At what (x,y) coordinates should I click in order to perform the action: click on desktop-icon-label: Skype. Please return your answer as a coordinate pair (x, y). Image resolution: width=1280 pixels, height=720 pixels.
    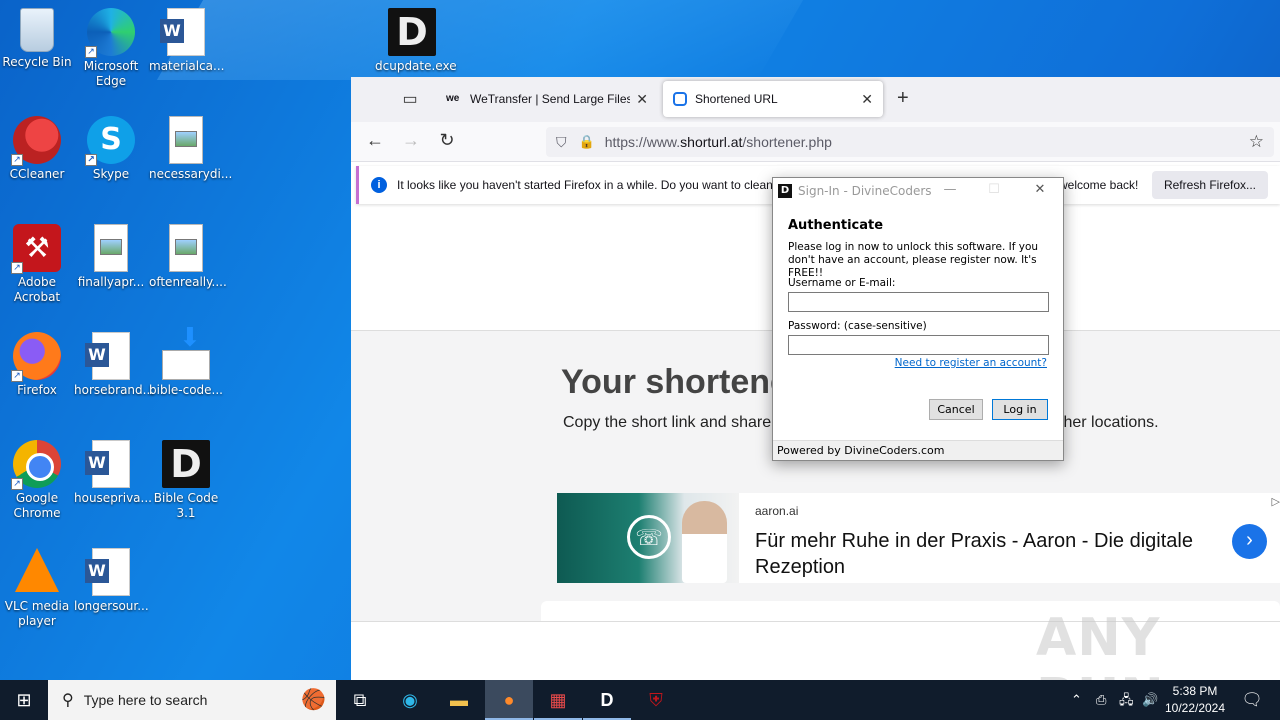
    Looking at the image, I should click on (111, 174).